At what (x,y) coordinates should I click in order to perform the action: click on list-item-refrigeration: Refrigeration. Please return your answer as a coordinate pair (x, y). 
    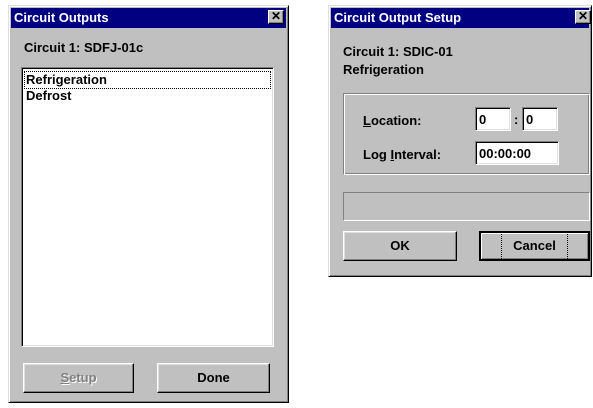
    Looking at the image, I should click on (147, 80).